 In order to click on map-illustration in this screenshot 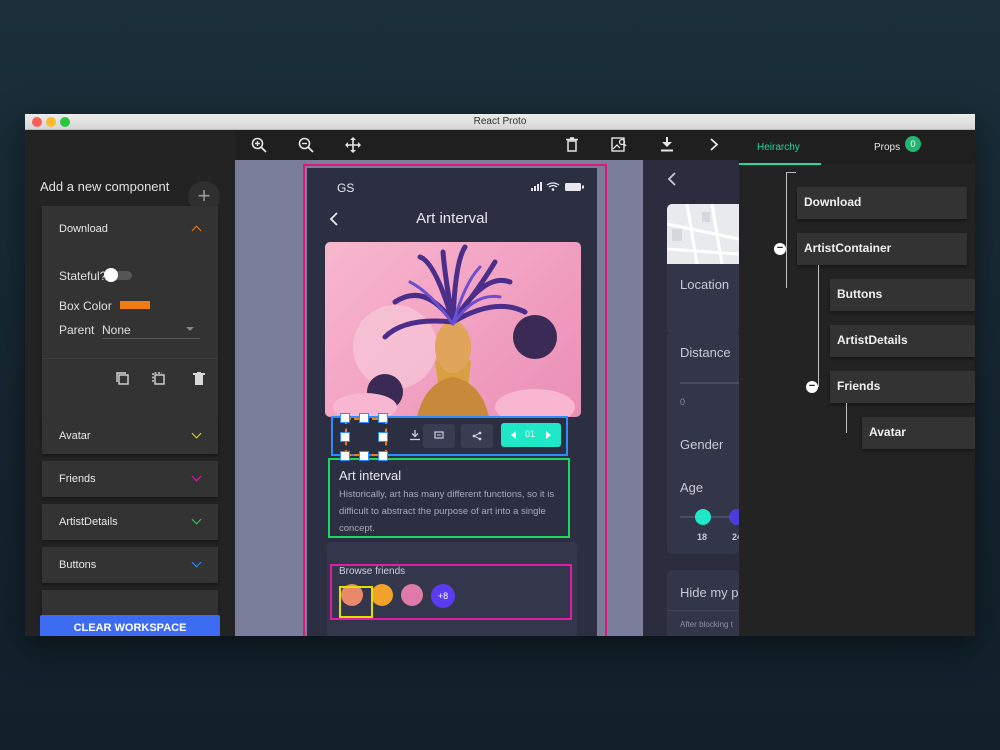, I will do `click(703, 234)`.